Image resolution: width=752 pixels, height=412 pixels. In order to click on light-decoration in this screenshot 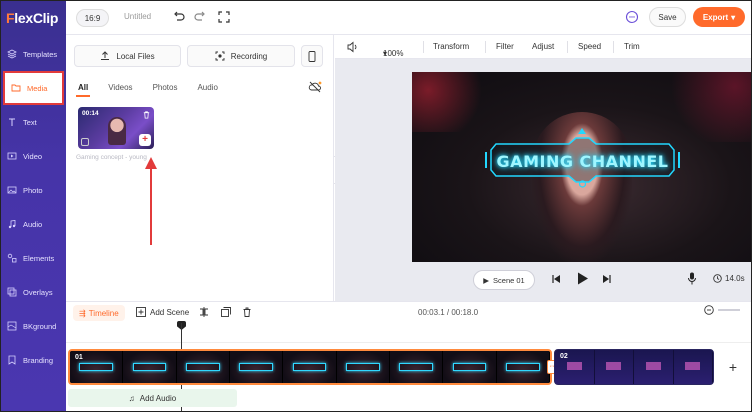, I will do `click(452, 102)`.